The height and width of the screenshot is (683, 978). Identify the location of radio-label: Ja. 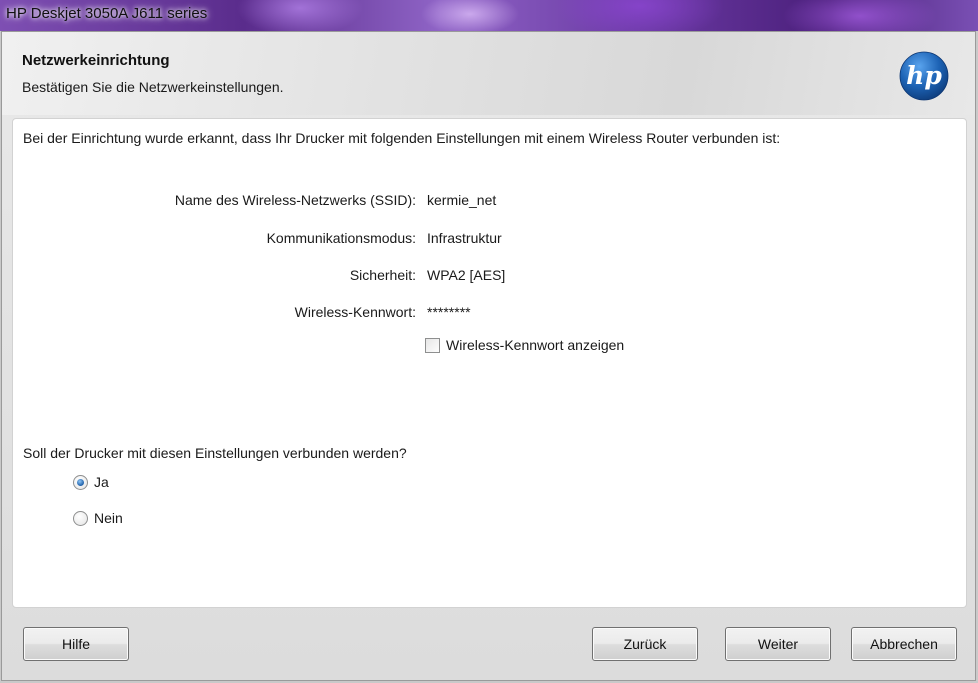
(101, 482).